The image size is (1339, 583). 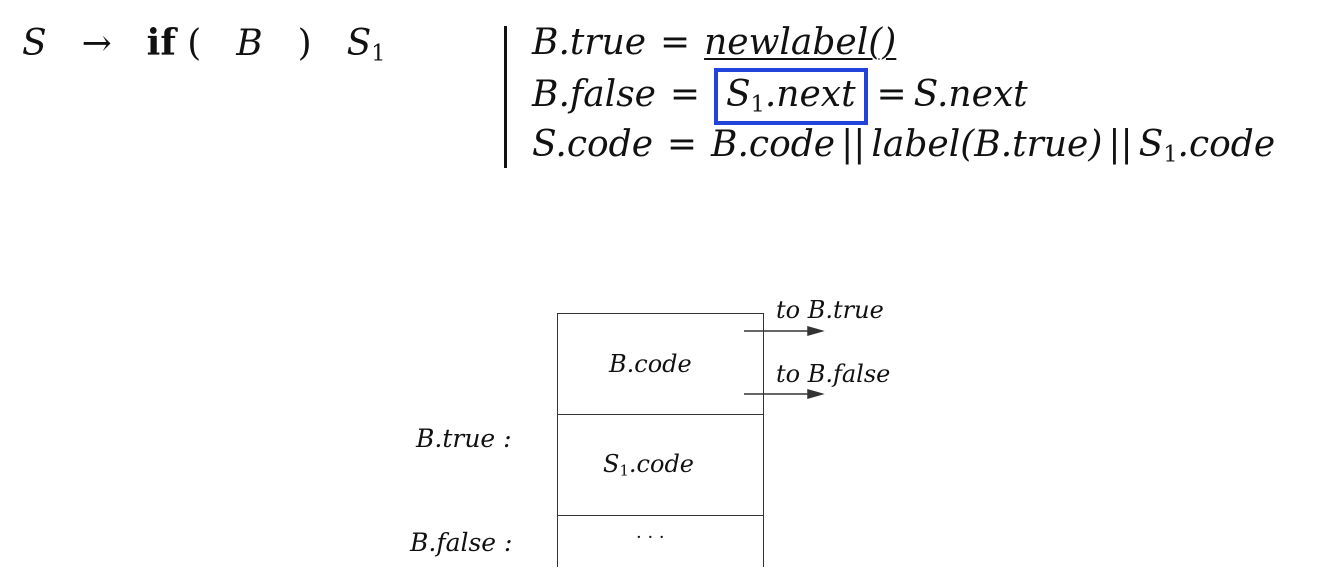 What do you see at coordinates (816, 331) in the screenshot?
I see `arrow-true-head` at bounding box center [816, 331].